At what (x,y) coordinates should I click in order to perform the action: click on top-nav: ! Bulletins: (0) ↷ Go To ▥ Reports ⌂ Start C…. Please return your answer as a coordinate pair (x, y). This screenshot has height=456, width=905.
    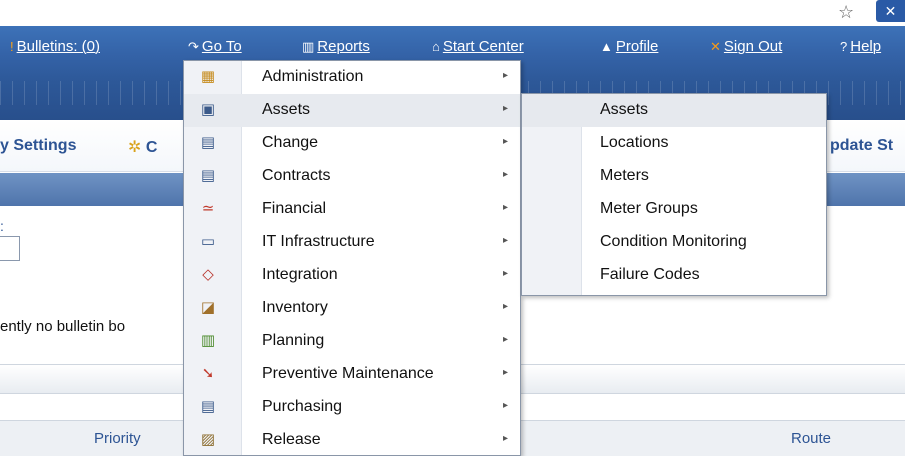
    Looking at the image, I should click on (452, 47).